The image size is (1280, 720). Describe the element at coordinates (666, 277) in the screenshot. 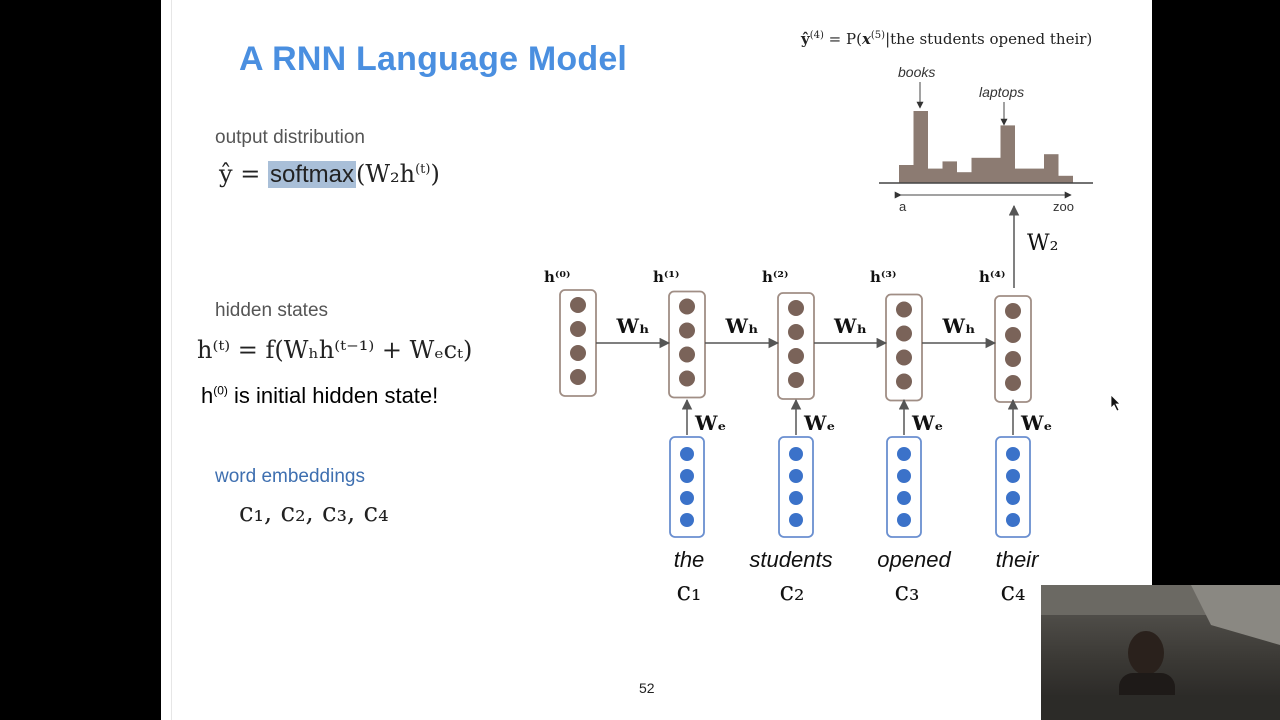

I see `hidden-state-label: h⁽¹⁾` at that location.